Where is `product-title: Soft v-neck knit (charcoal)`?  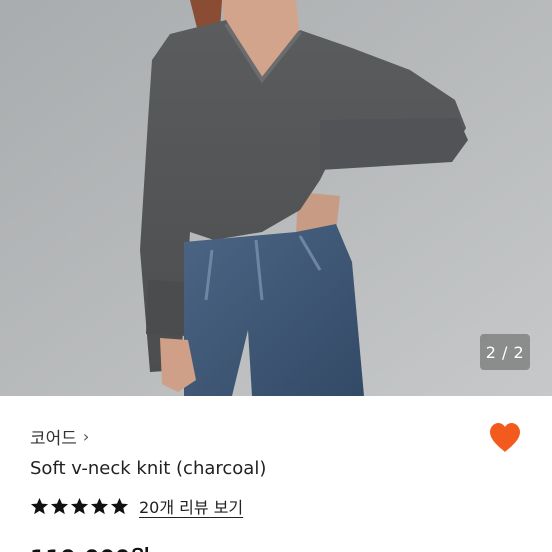 product-title: Soft v-neck knit (charcoal) is located at coordinates (148, 468).